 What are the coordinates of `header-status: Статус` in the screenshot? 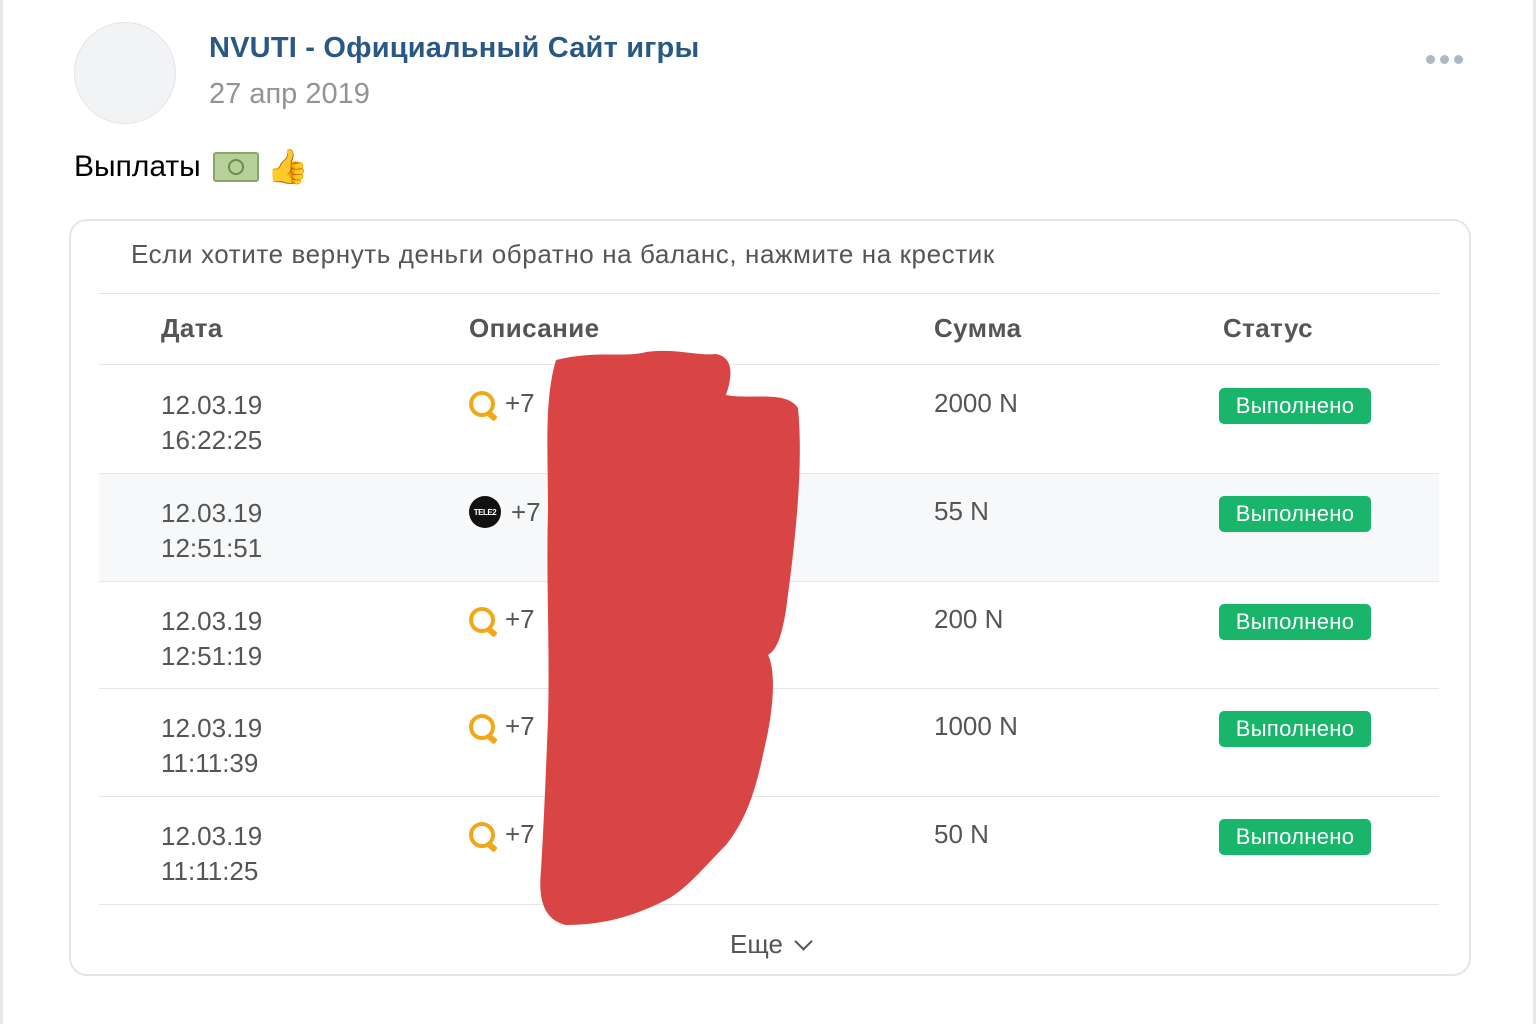 It's located at (1268, 328).